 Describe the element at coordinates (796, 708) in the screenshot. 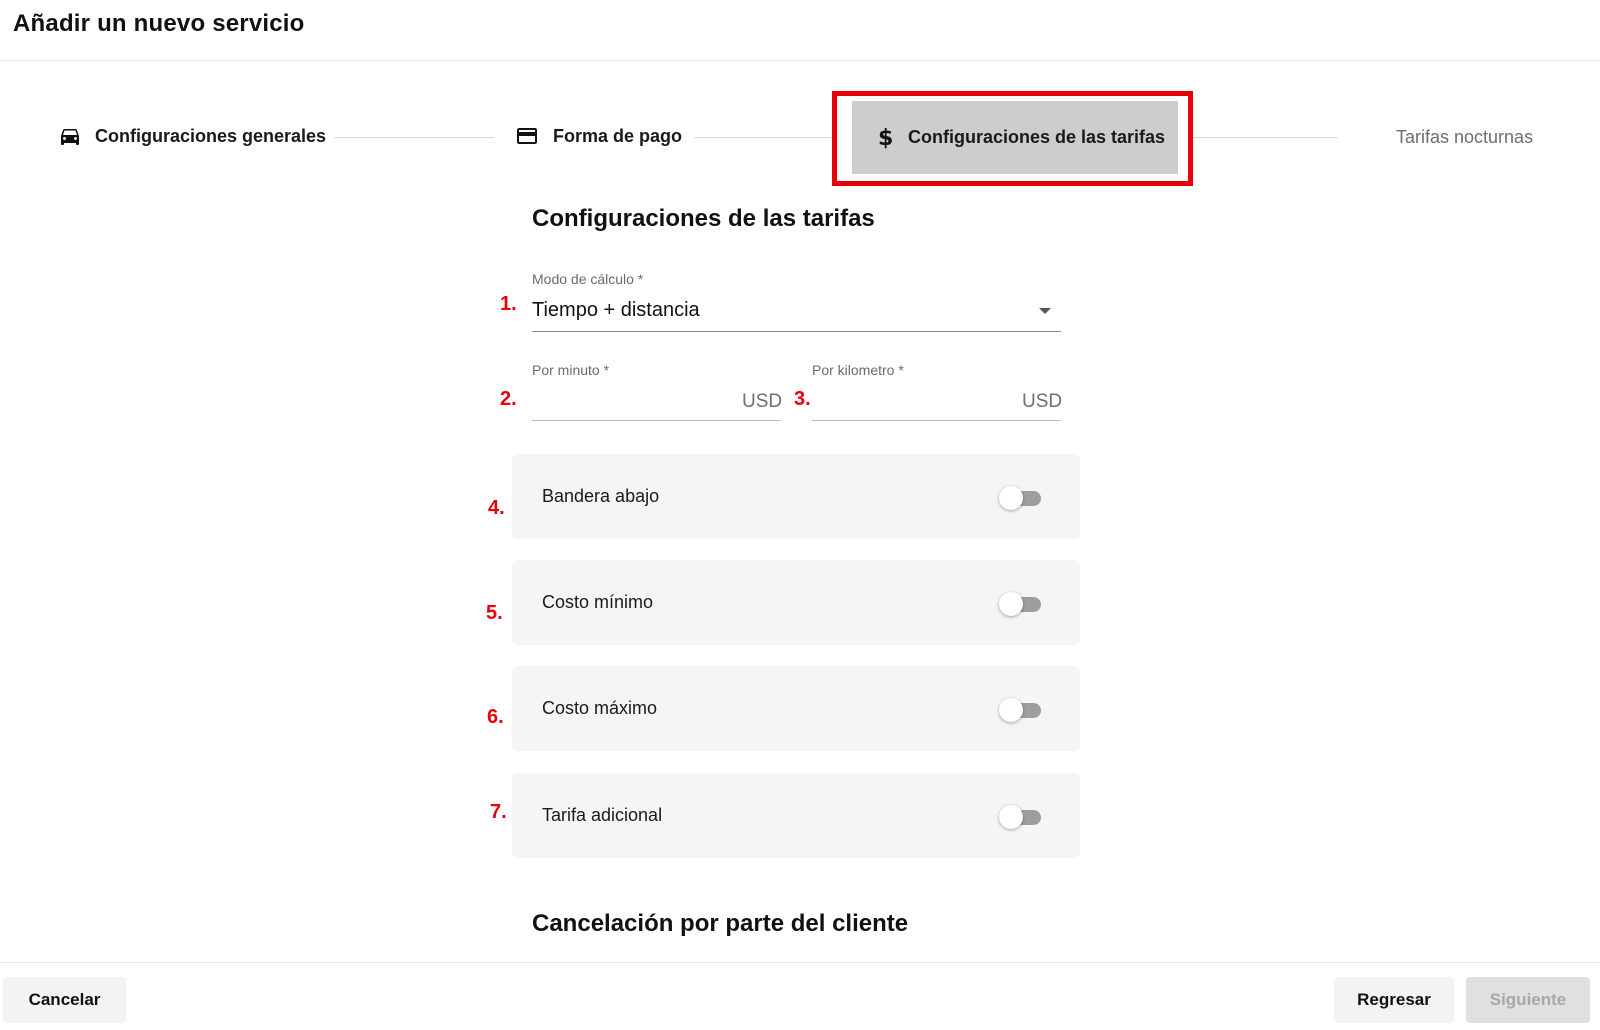

I see `toggle-card-maximum-cost: Costo máximo` at that location.